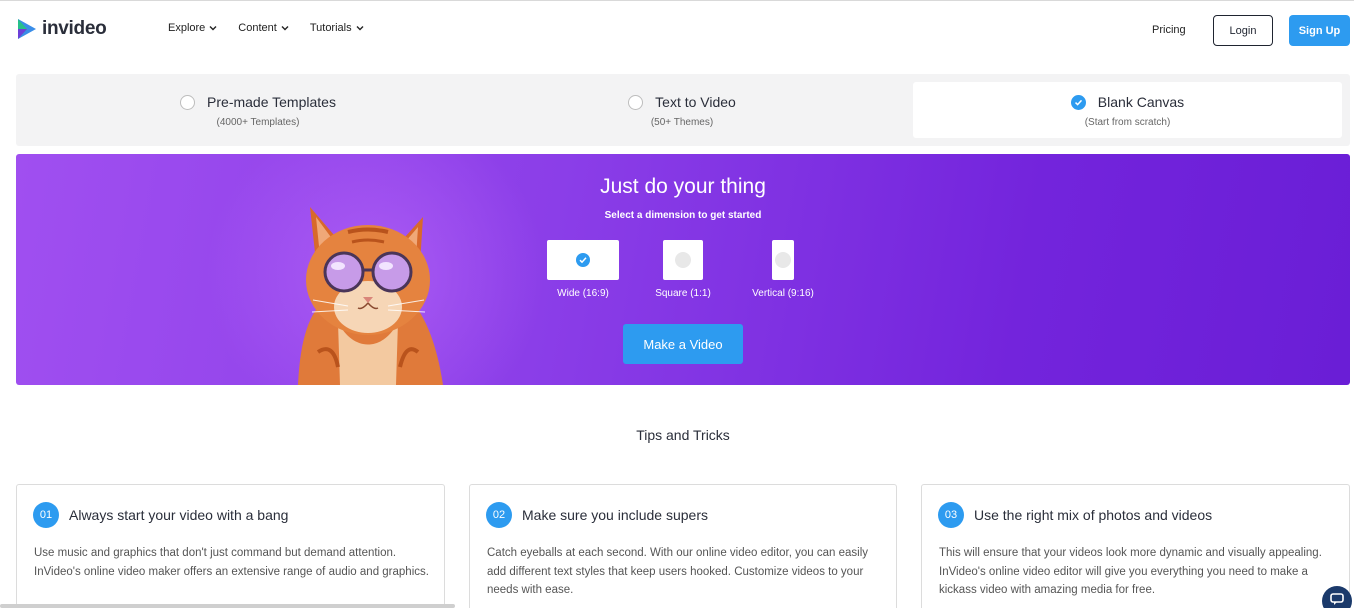 This screenshot has width=1354, height=608. I want to click on nav-content: Content, so click(264, 28).